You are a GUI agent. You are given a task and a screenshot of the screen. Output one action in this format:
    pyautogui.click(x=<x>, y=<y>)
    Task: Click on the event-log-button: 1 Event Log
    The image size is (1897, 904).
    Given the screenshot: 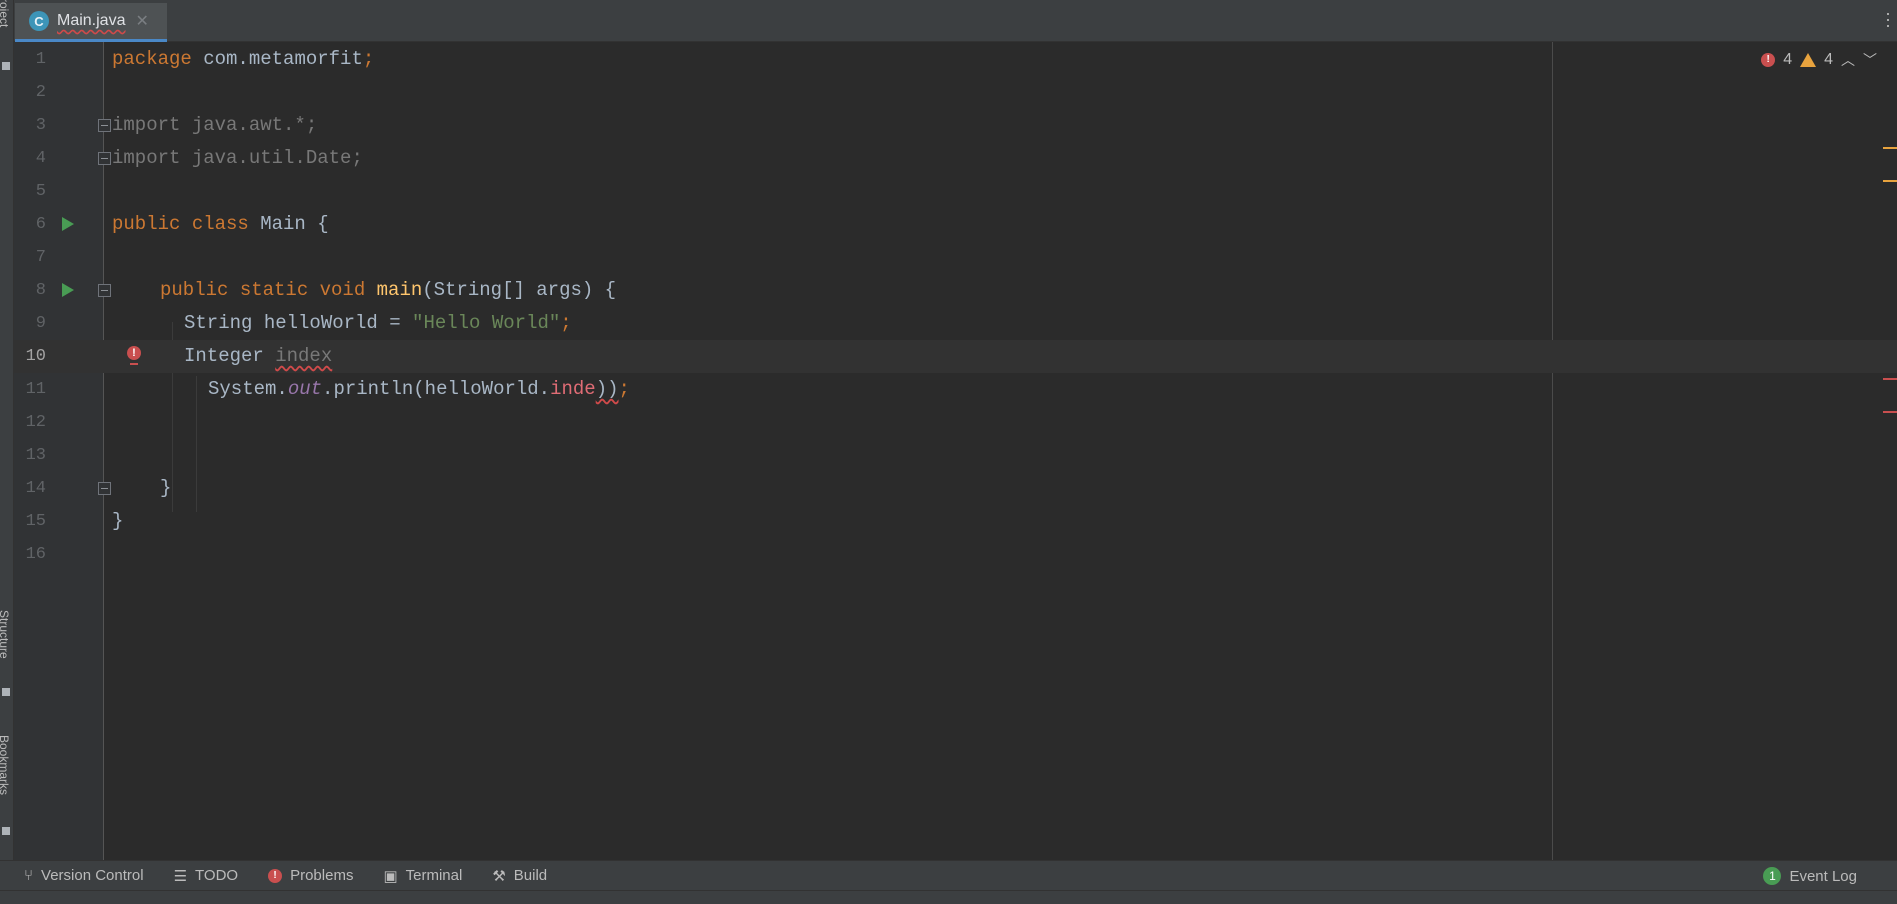 What is the action you would take?
    pyautogui.click(x=1810, y=876)
    